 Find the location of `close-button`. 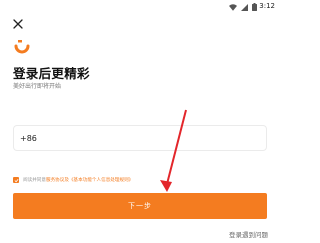

close-button is located at coordinates (19, 21).